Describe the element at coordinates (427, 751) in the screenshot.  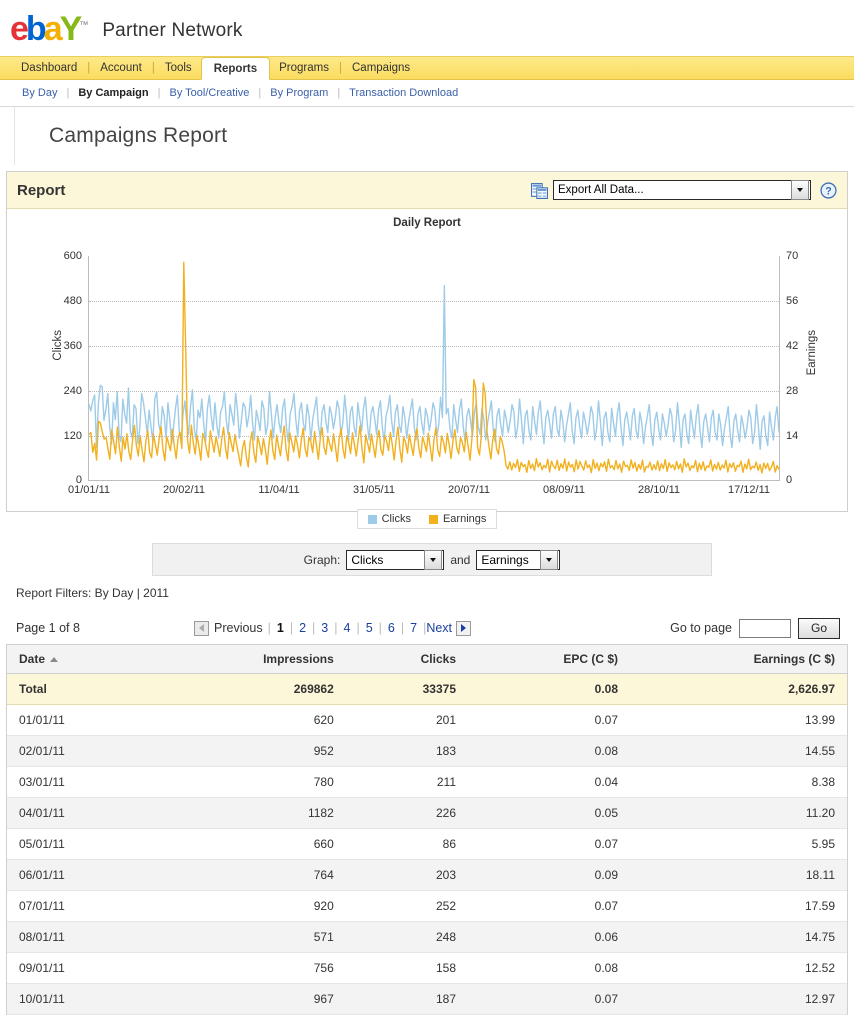
I see `table-row: 02/01/11 952 183 0.08 14.55` at that location.